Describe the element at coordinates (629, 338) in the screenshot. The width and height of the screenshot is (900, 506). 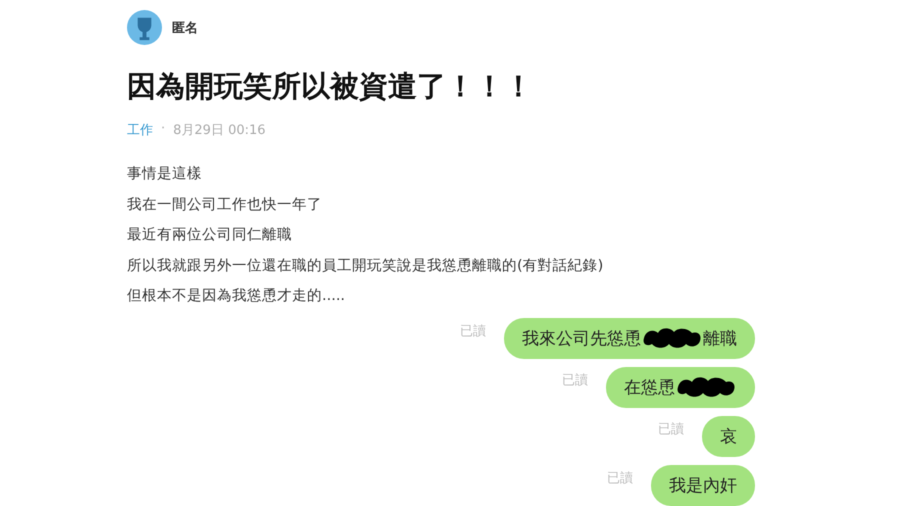
I see `chat-bubble: 我來公司先慫恿 離職` at that location.